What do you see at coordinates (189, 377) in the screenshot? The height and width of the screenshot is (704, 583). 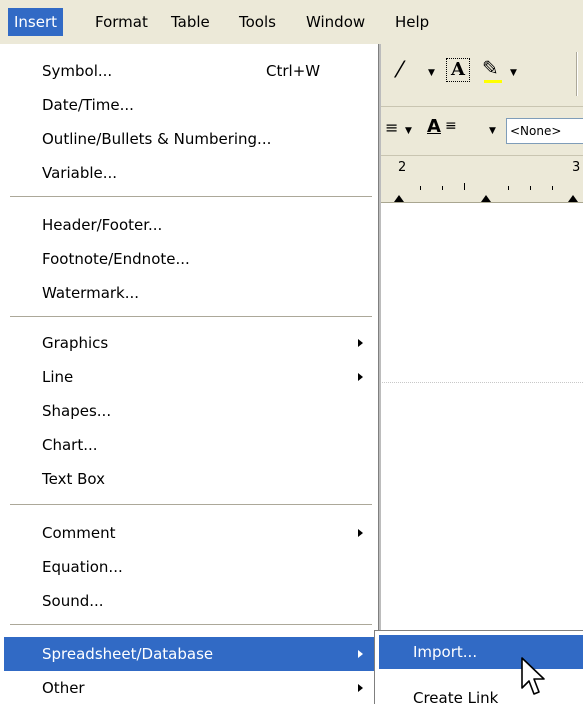 I see `menu-item-line: Line` at bounding box center [189, 377].